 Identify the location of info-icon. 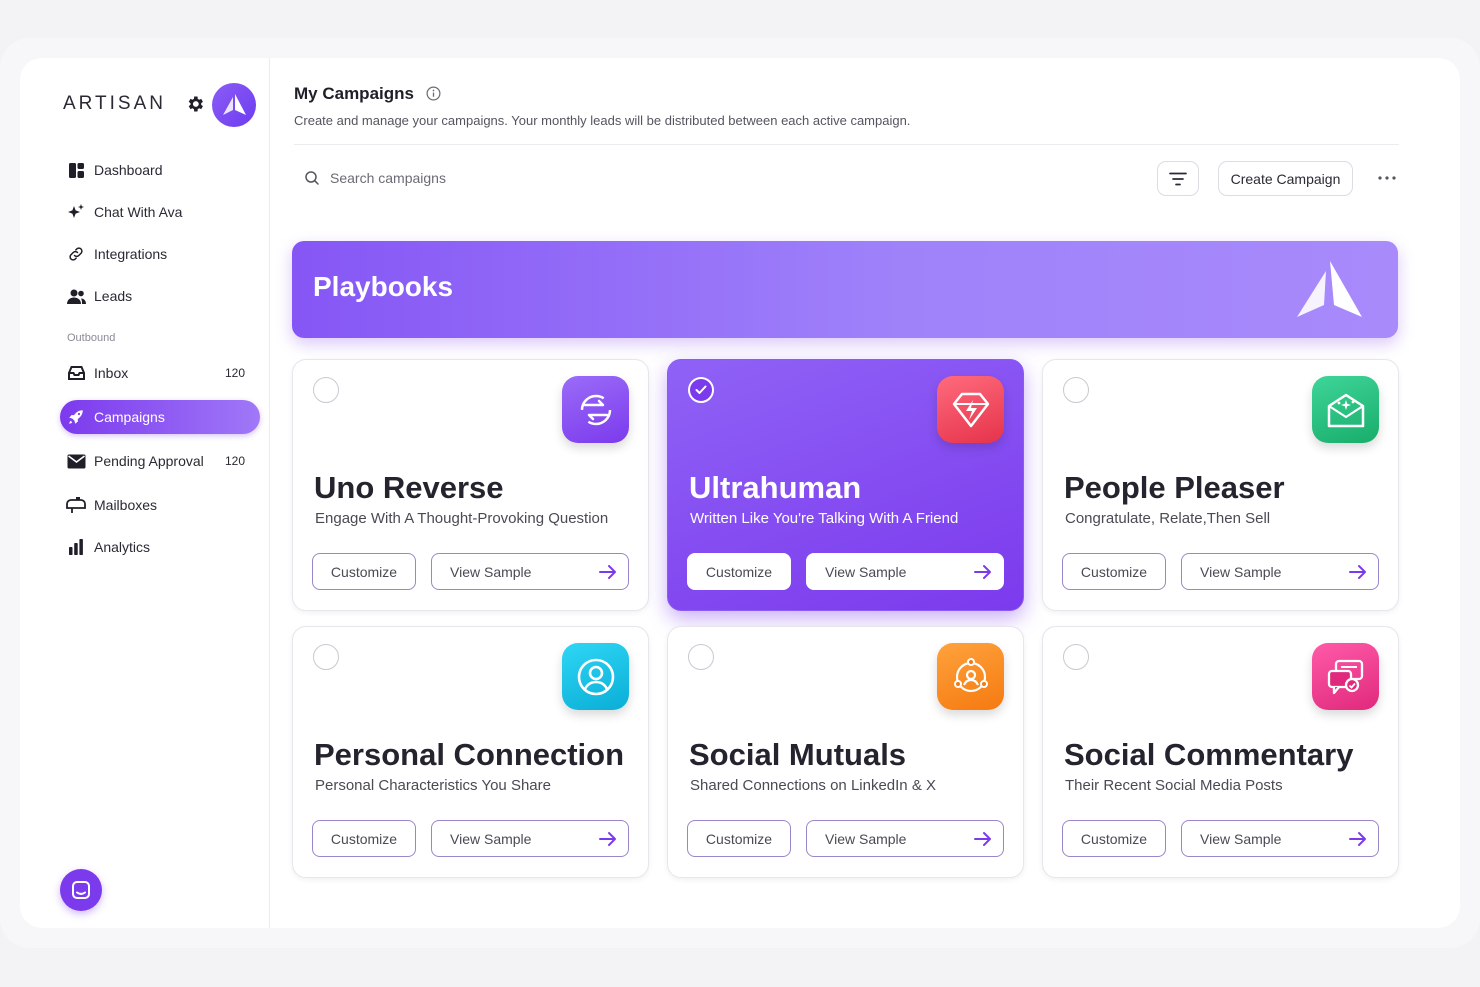
(433, 93).